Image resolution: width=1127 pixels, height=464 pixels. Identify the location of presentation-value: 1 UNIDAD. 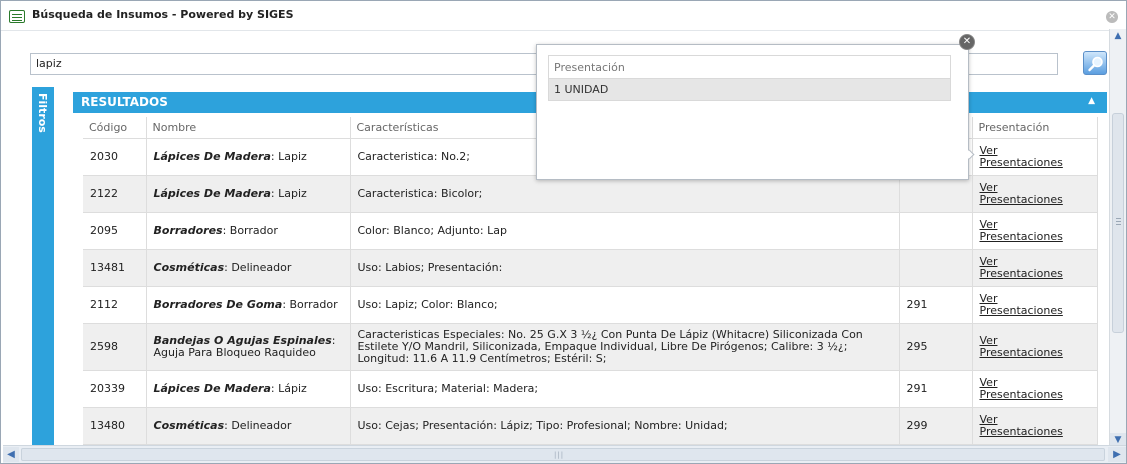
(749, 89).